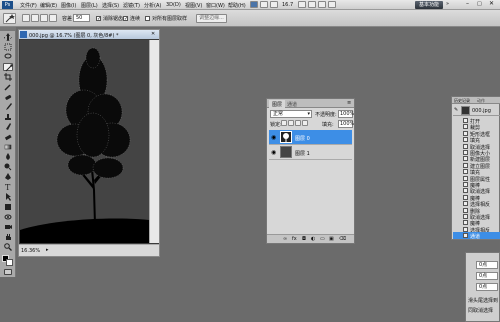 This screenshot has height=322, width=500. Describe the element at coordinates (8, 127) in the screenshot. I see `history-brush-tool-icon` at that location.